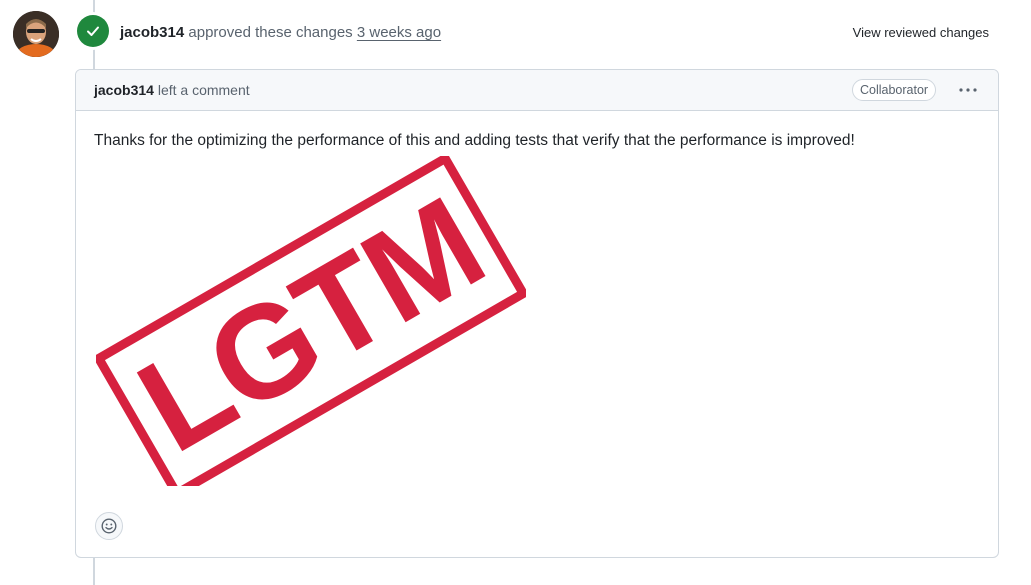 The height and width of the screenshot is (585, 1031). What do you see at coordinates (537, 90) in the screenshot?
I see `comment-header: jacob314 left a comment Collaborator` at bounding box center [537, 90].